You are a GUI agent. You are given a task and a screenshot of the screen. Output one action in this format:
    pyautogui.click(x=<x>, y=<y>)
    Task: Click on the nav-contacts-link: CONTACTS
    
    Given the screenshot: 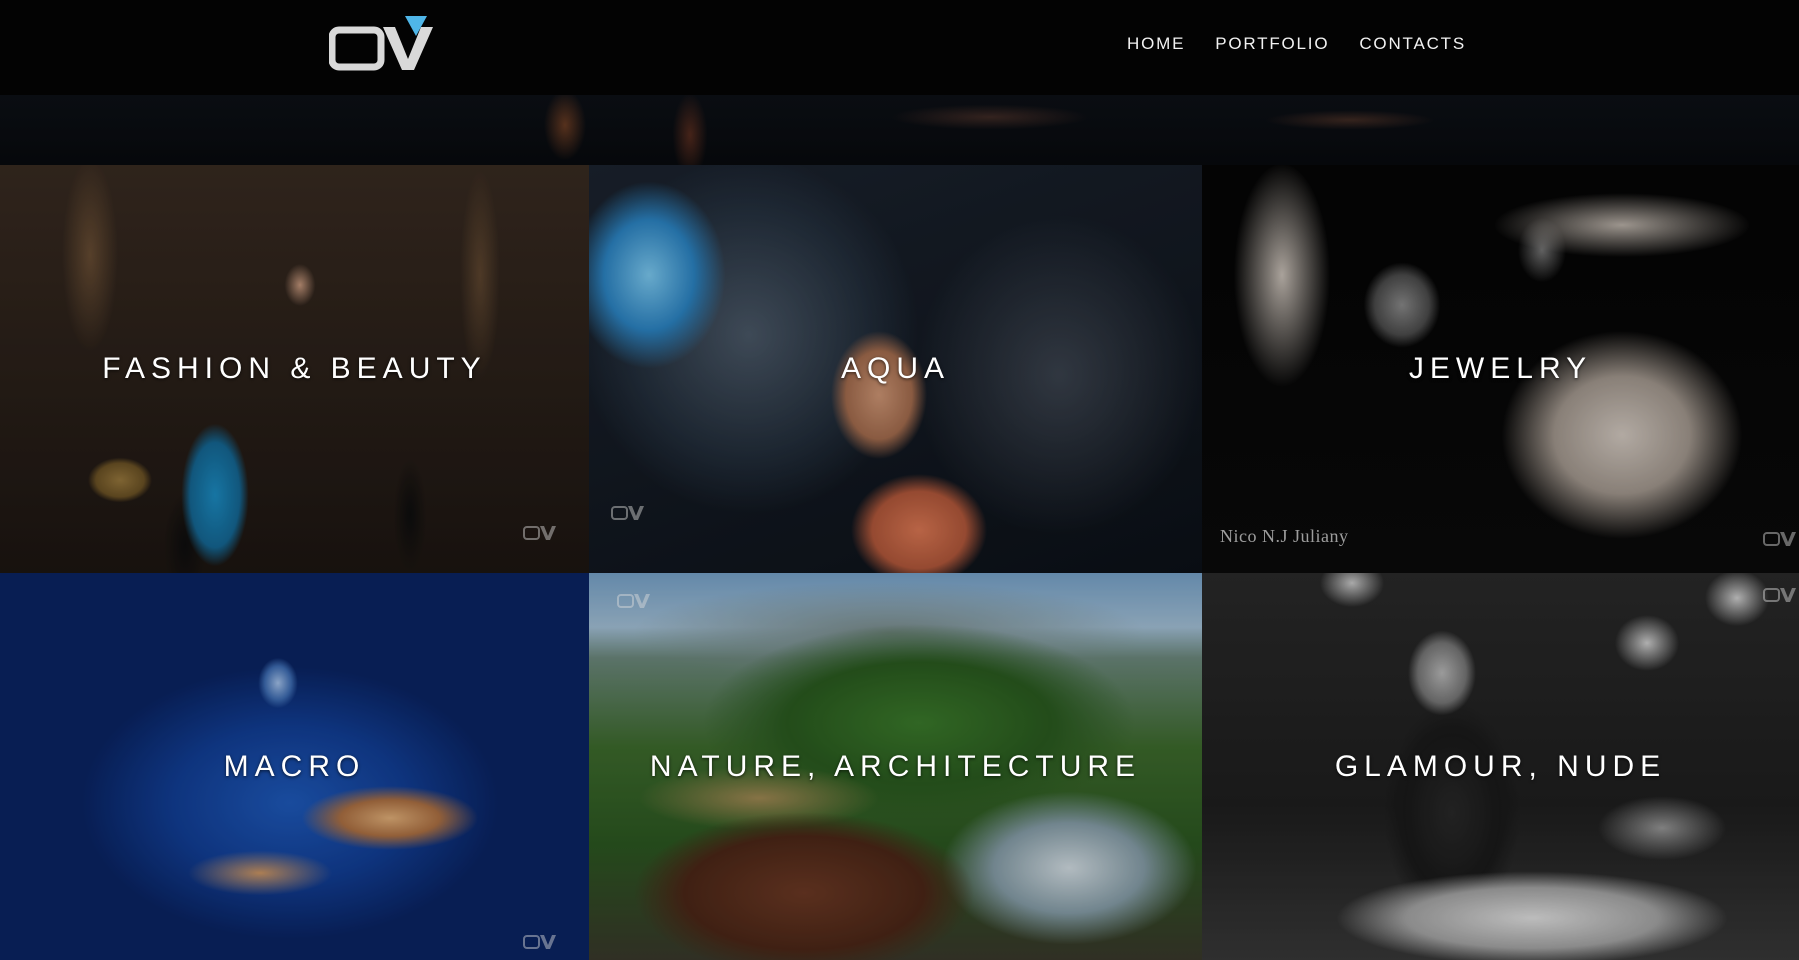 What is the action you would take?
    pyautogui.click(x=1412, y=44)
    